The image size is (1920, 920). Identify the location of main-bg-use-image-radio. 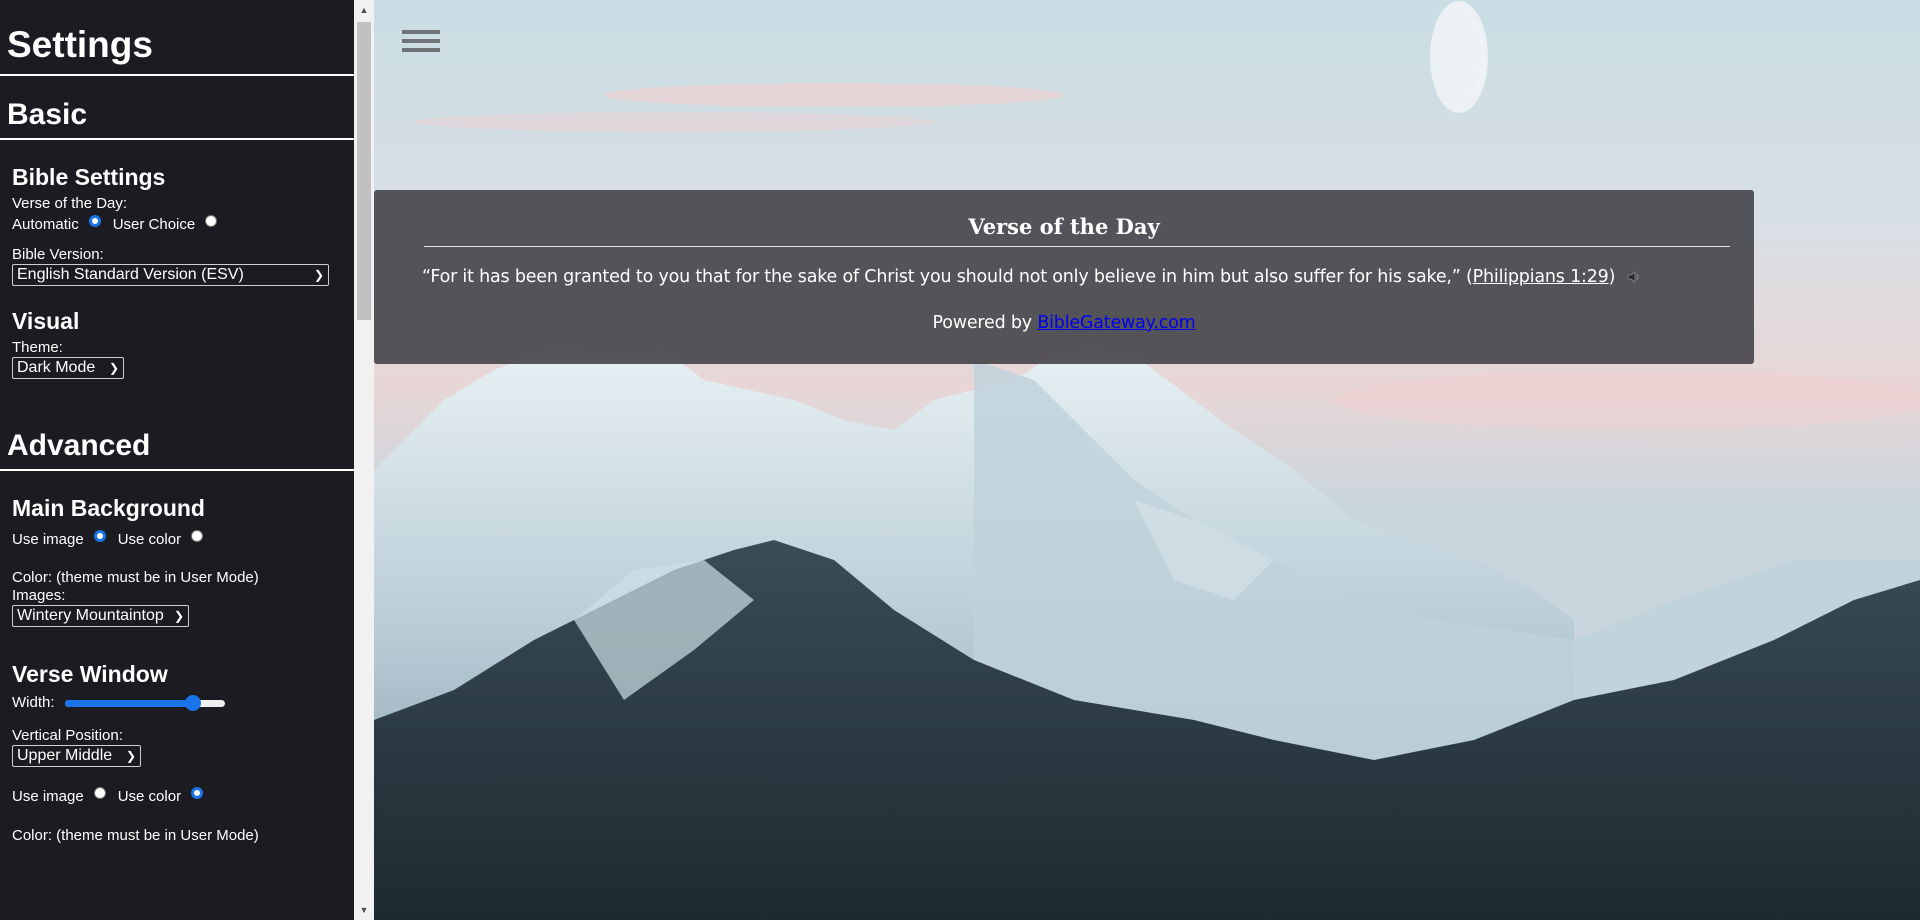
(99, 536).